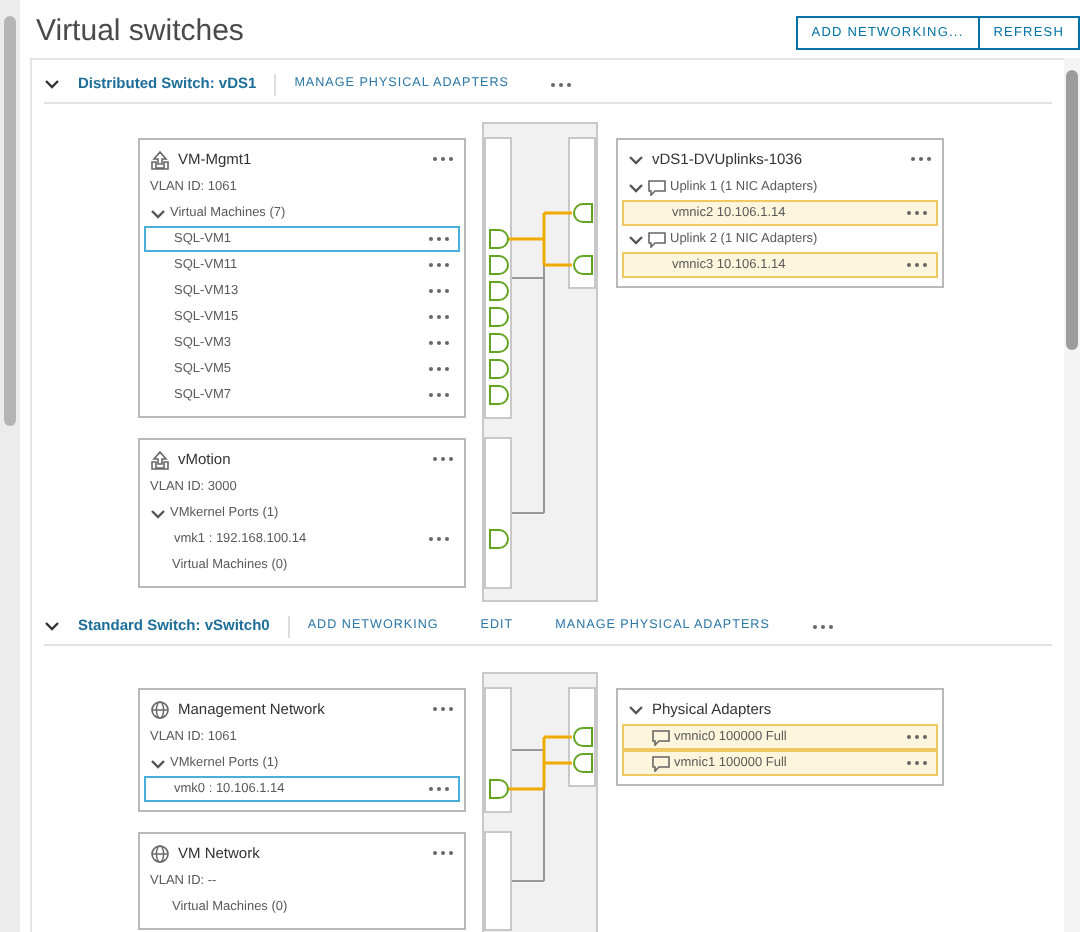 Image resolution: width=1086 pixels, height=932 pixels. I want to click on page-title: Virtual switches, so click(139, 32).